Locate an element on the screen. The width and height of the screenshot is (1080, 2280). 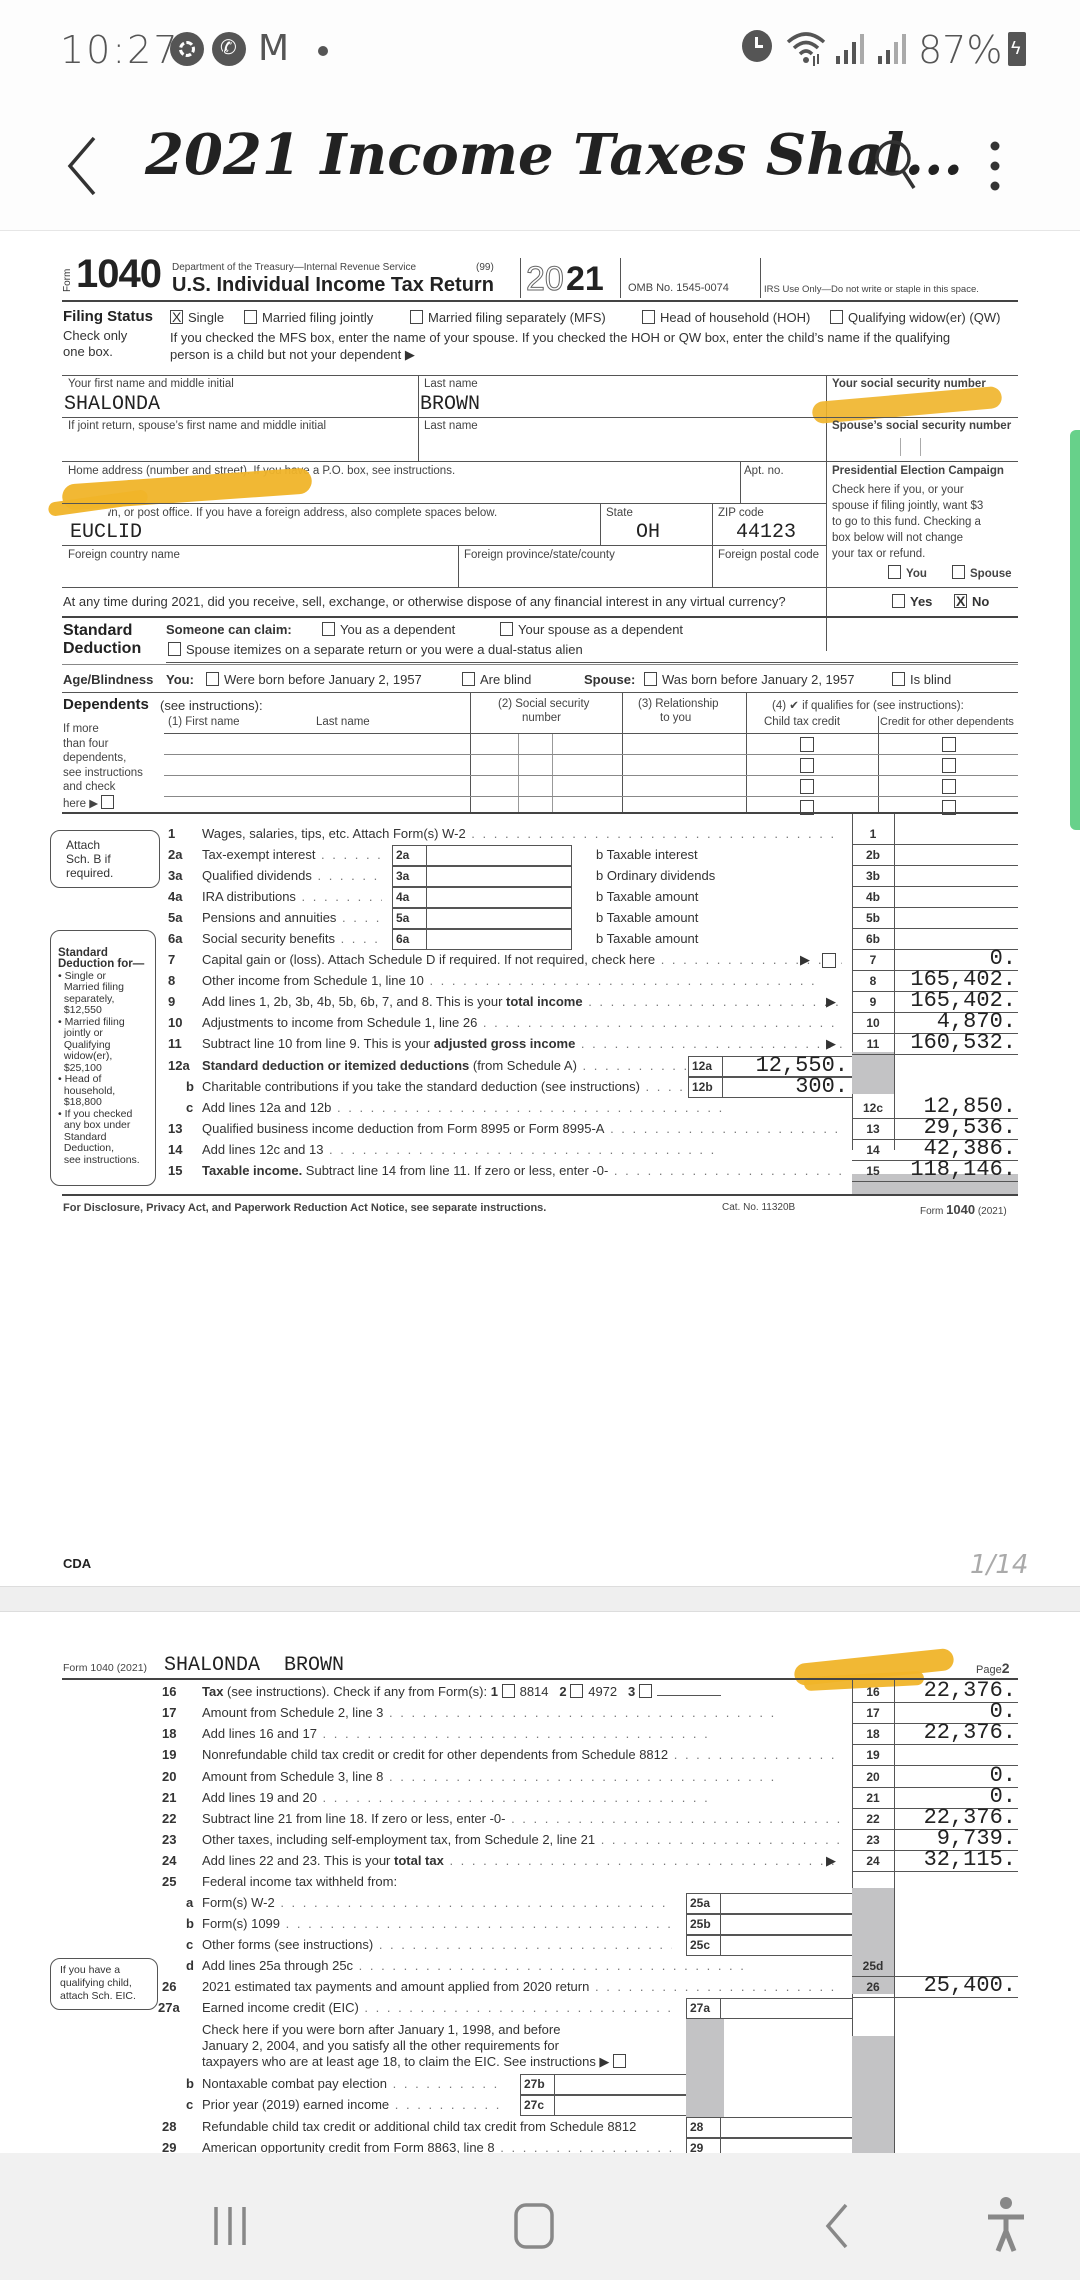
virtual-currency-yes: Yes is located at coordinates (912, 601).